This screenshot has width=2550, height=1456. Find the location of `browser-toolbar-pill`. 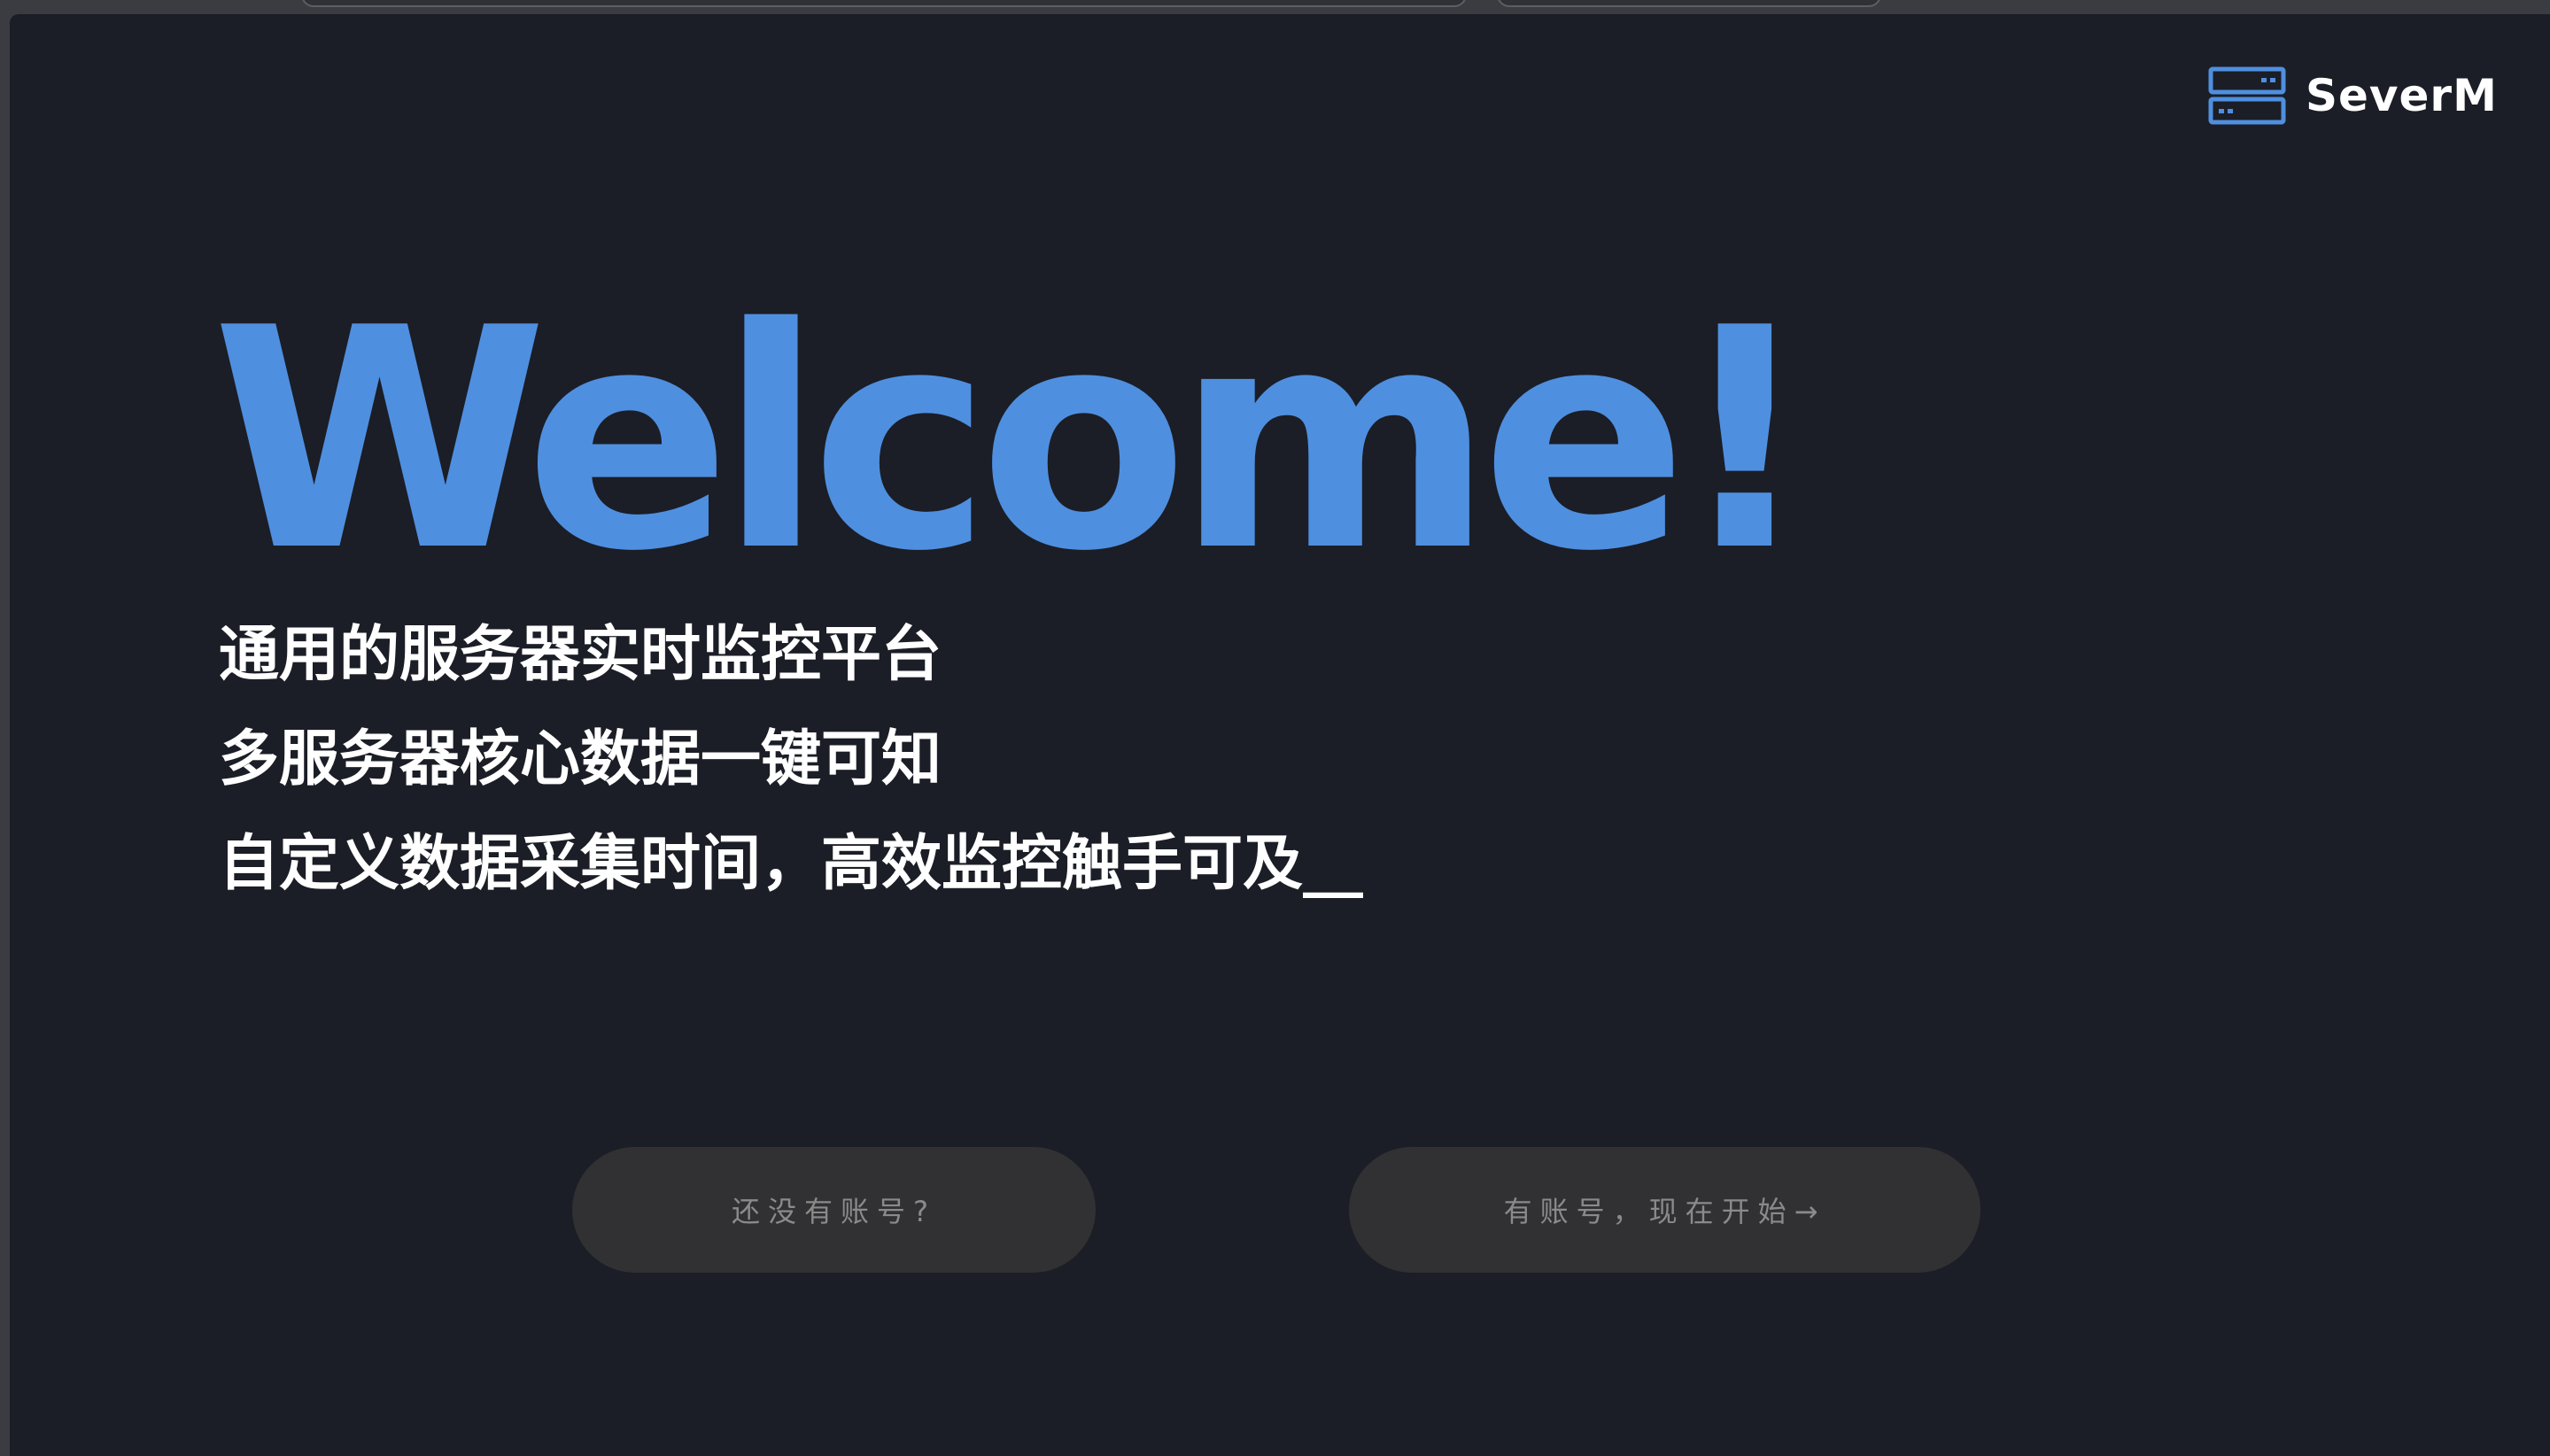

browser-toolbar-pill is located at coordinates (1689, 3).